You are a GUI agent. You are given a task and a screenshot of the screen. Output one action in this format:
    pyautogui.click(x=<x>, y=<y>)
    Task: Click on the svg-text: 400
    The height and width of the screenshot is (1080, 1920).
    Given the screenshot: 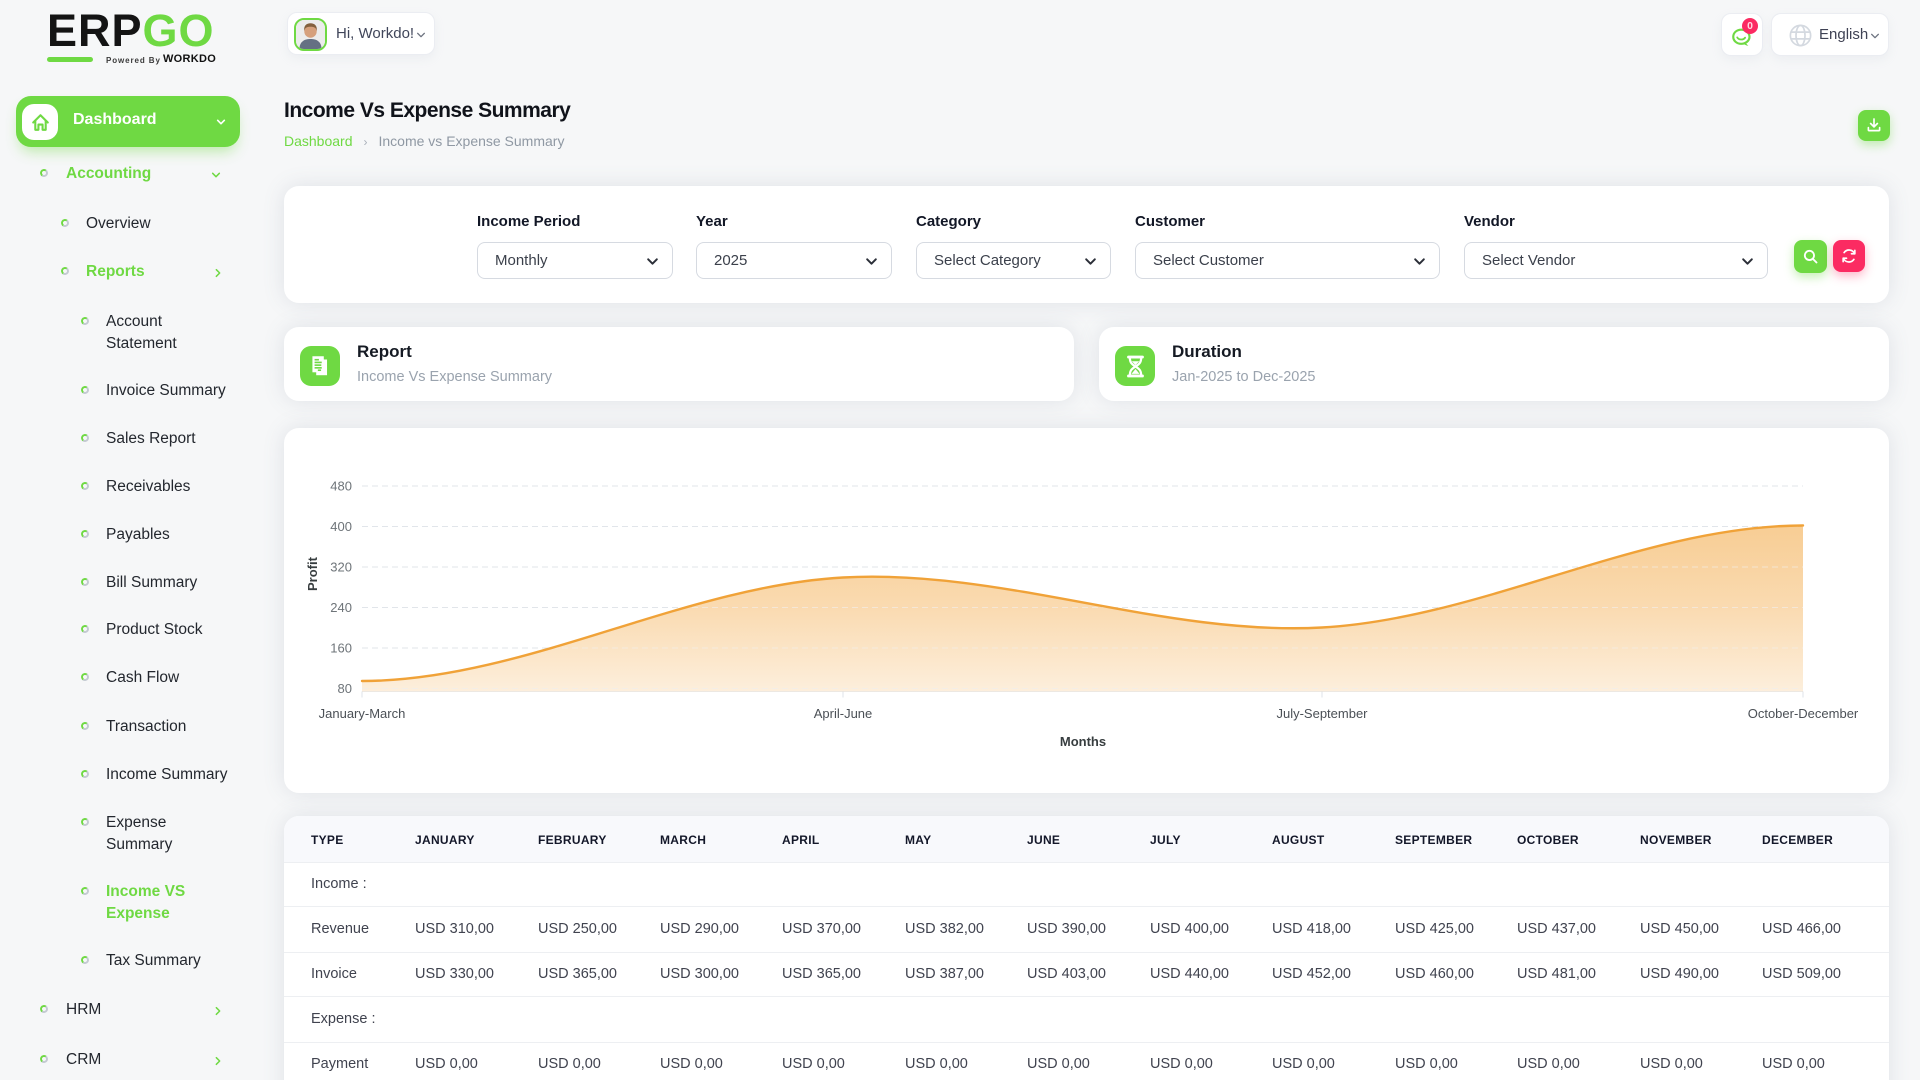 What is the action you would take?
    pyautogui.click(x=341, y=526)
    